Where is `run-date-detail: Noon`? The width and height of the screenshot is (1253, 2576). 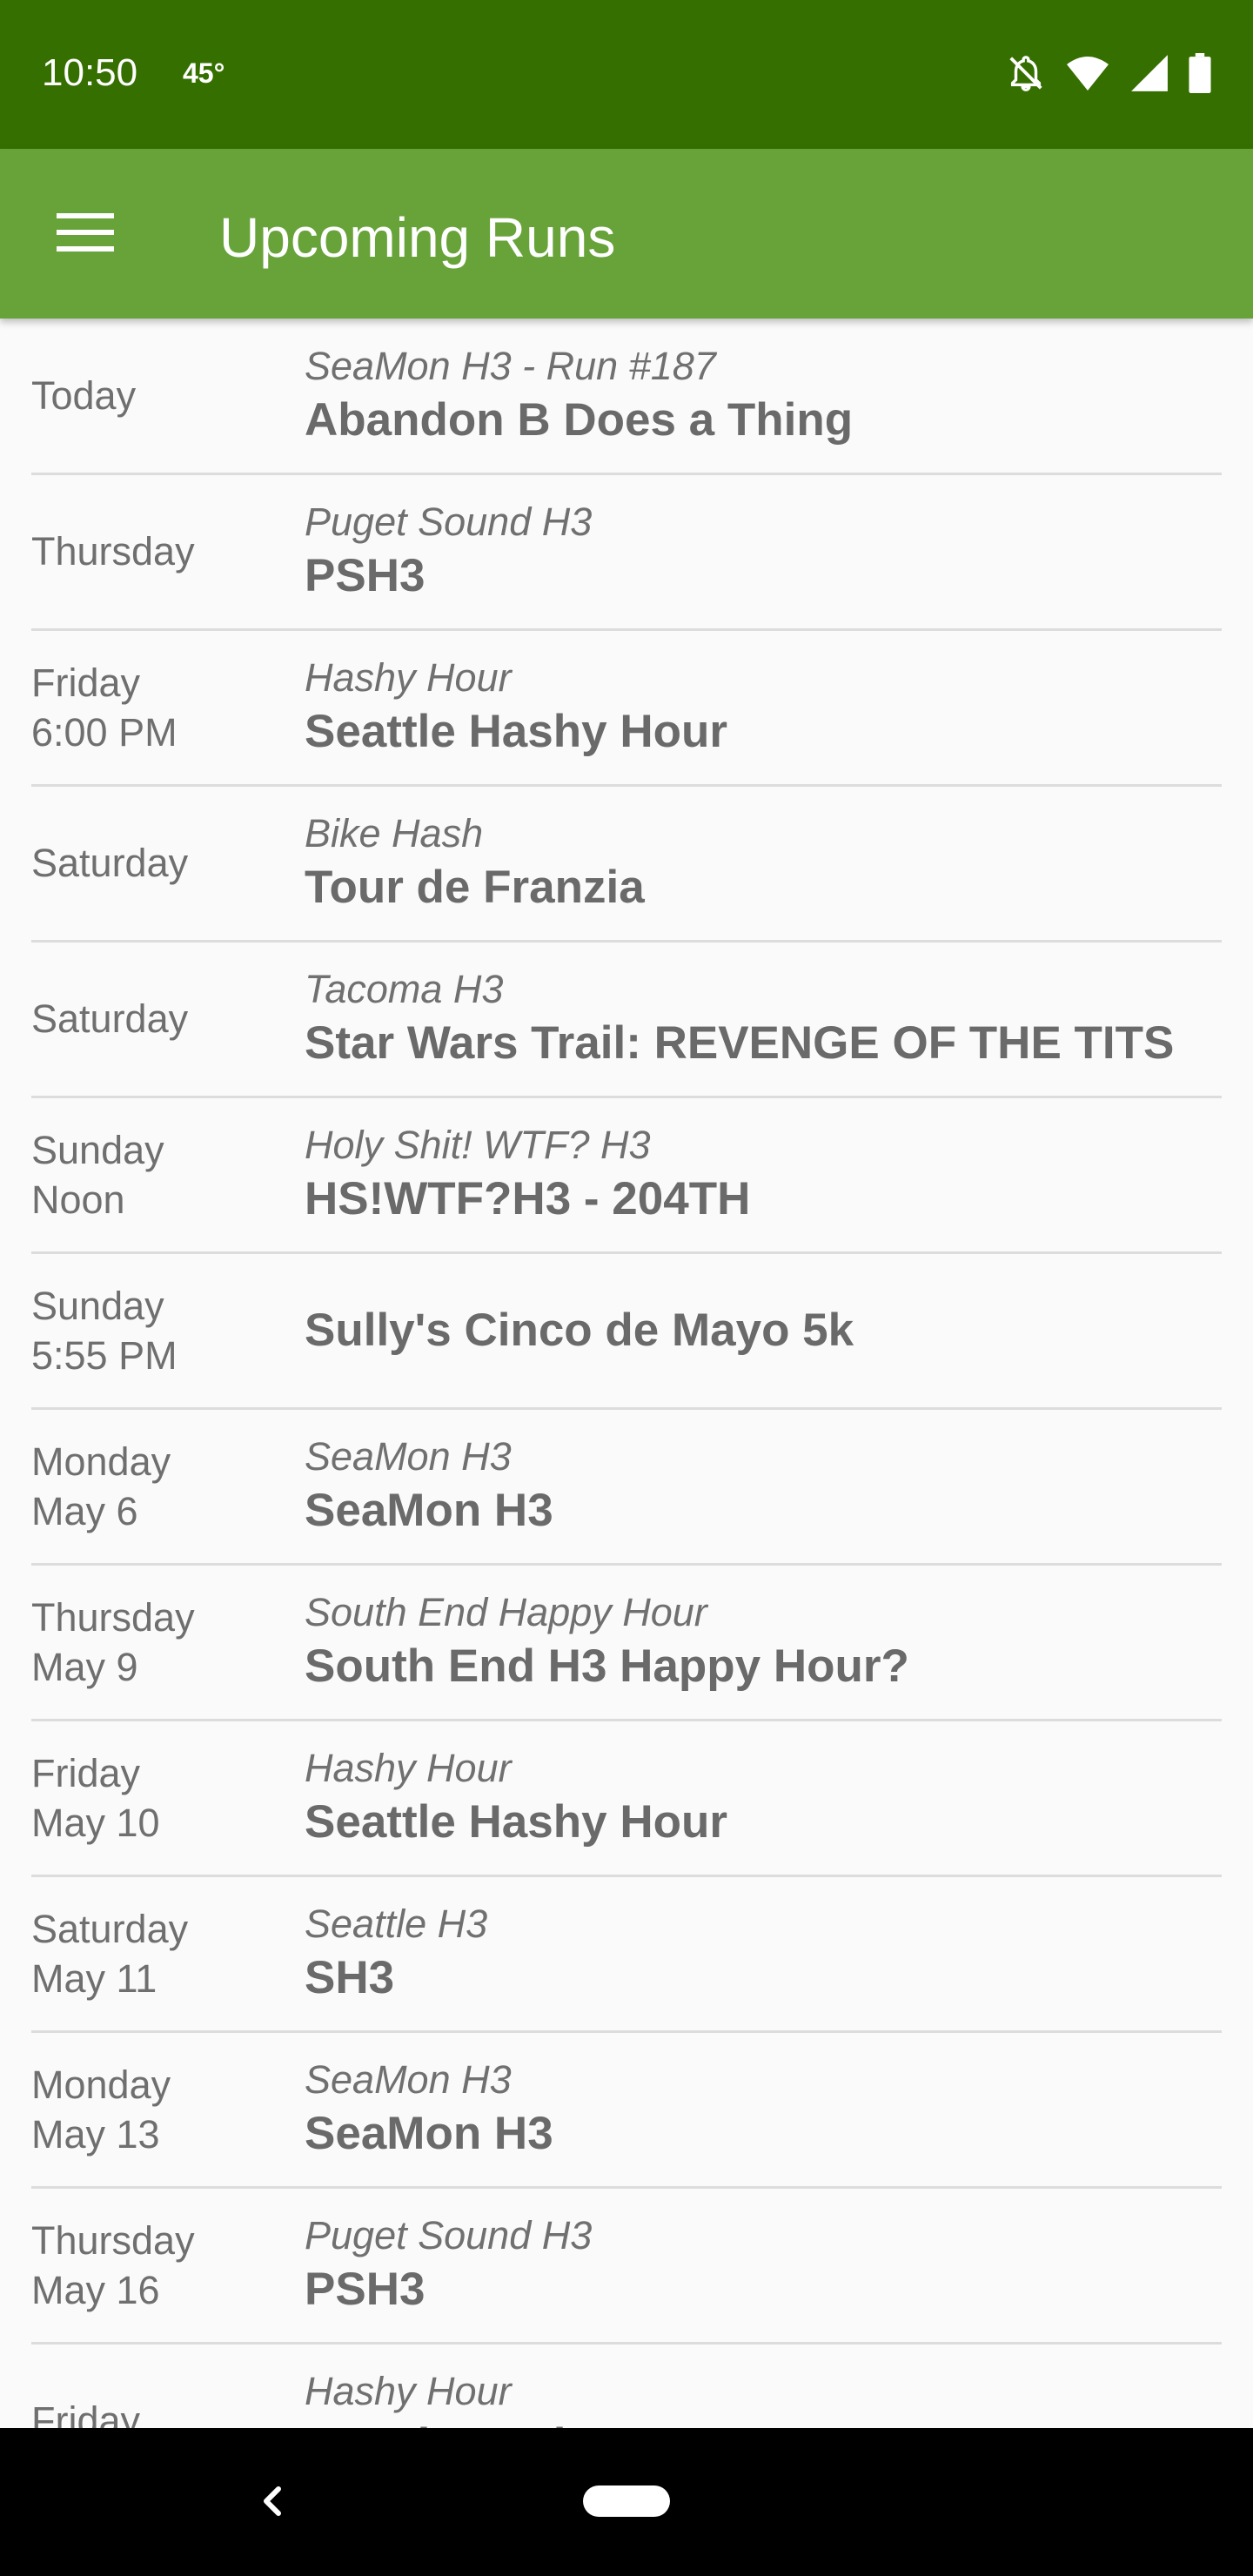 run-date-detail: Noon is located at coordinates (78, 1199).